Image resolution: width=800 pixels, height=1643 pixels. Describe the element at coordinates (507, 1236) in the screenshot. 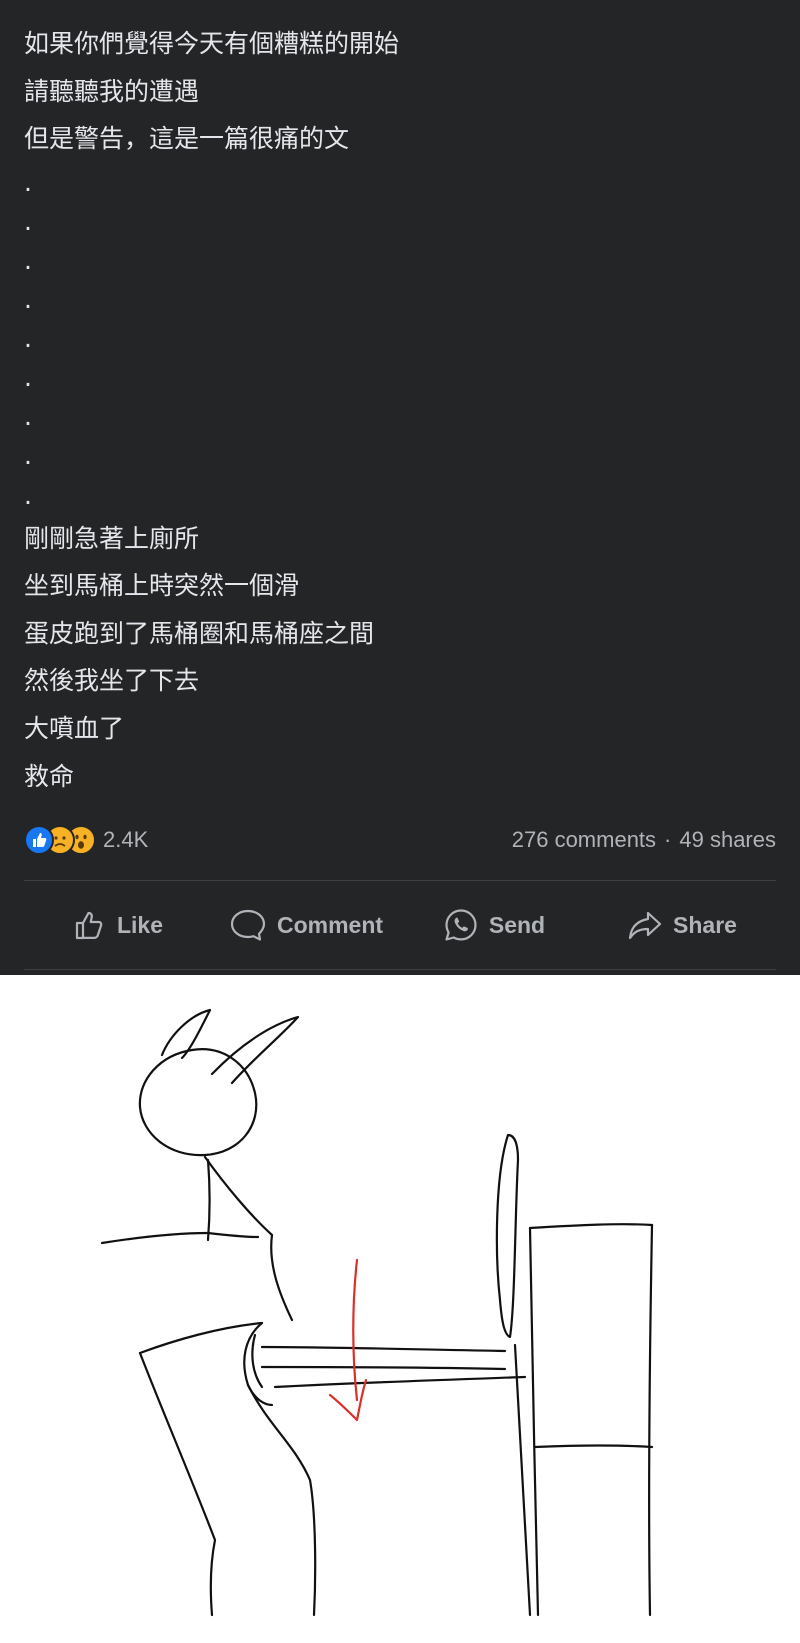

I see `toilet-lid-stroke` at that location.